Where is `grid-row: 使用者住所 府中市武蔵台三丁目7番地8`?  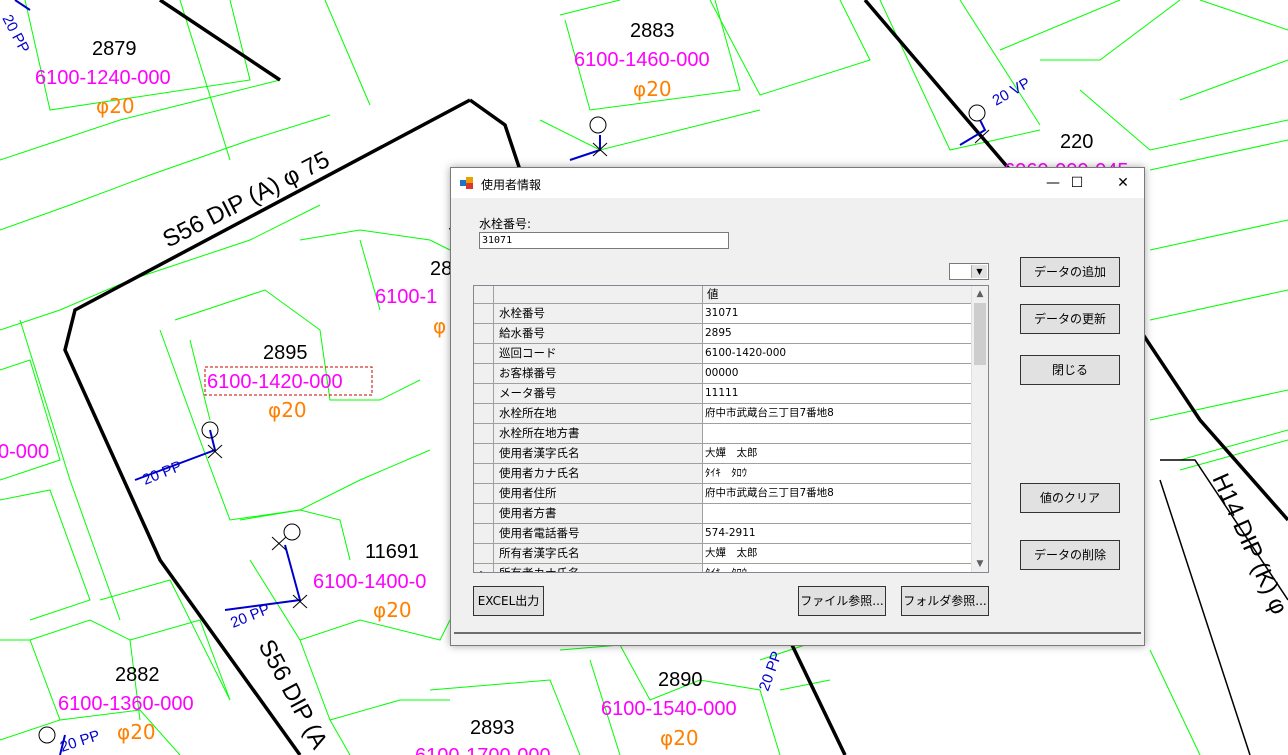
grid-row: 使用者住所 府中市武蔵台三丁目7番地8 is located at coordinates (722, 494).